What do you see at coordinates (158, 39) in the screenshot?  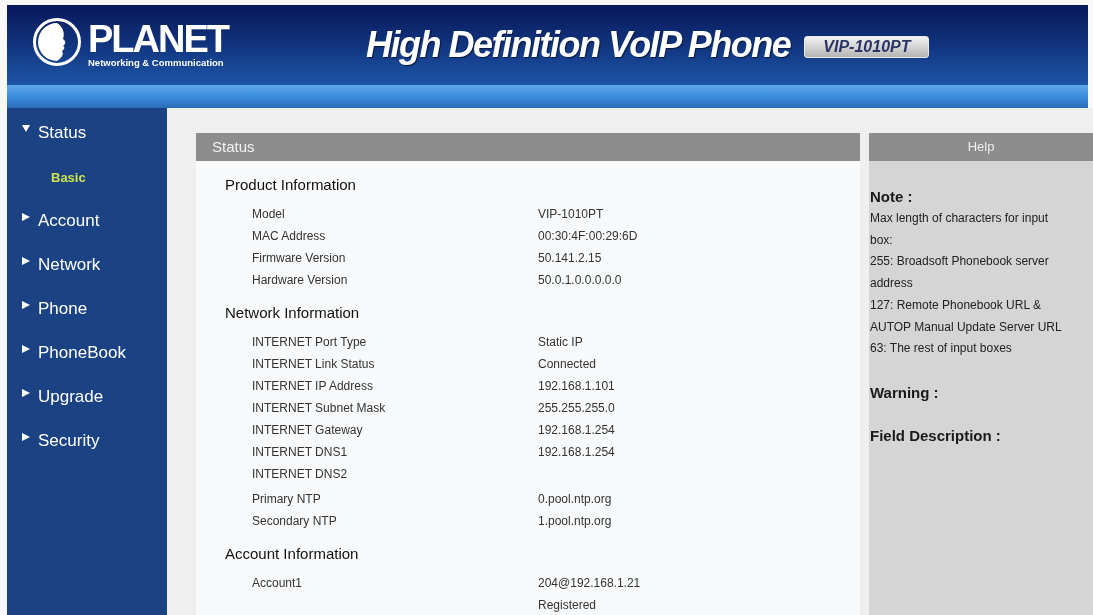 I see `logo-wordmark: PLANET` at bounding box center [158, 39].